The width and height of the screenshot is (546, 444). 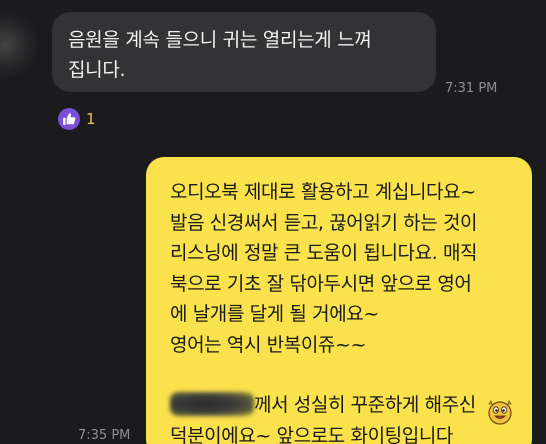 I want to click on thumbs-up-icon, so click(x=69, y=119).